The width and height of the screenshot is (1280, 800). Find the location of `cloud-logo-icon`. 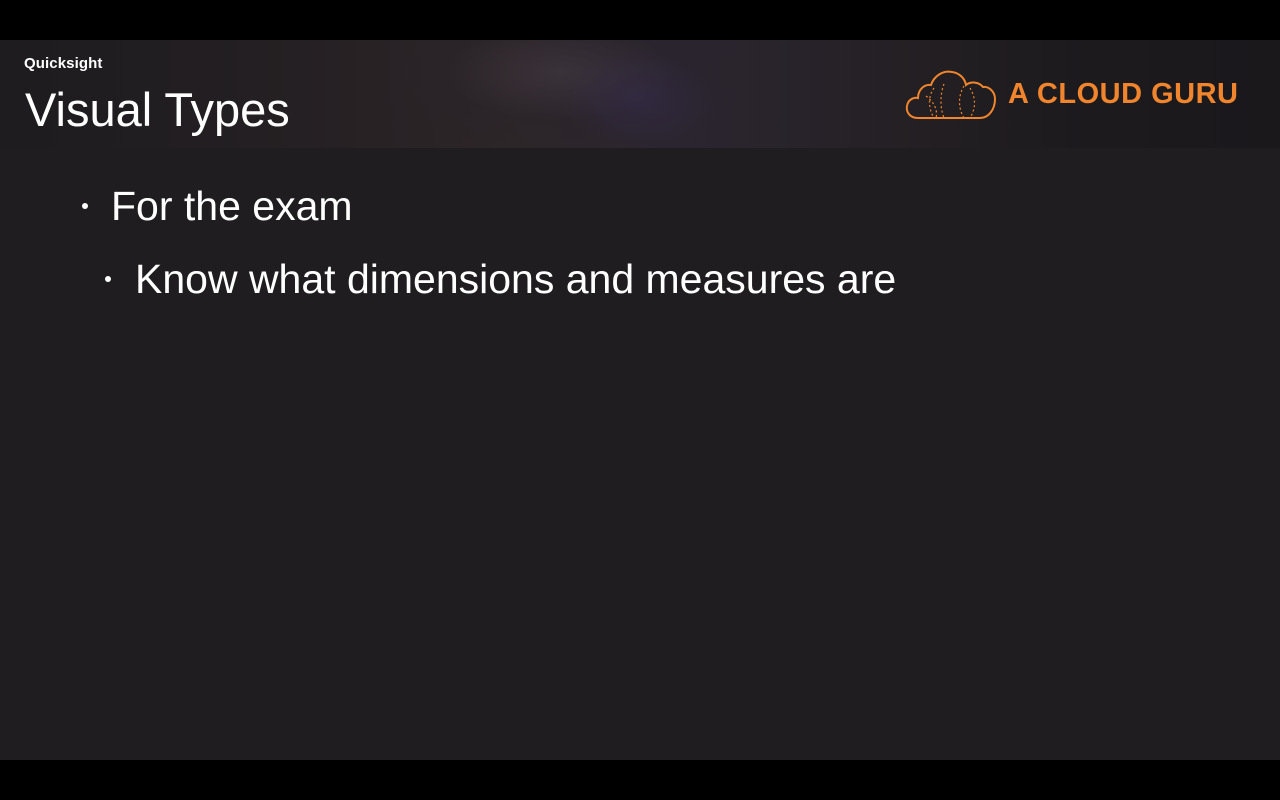

cloud-logo-icon is located at coordinates (951, 94).